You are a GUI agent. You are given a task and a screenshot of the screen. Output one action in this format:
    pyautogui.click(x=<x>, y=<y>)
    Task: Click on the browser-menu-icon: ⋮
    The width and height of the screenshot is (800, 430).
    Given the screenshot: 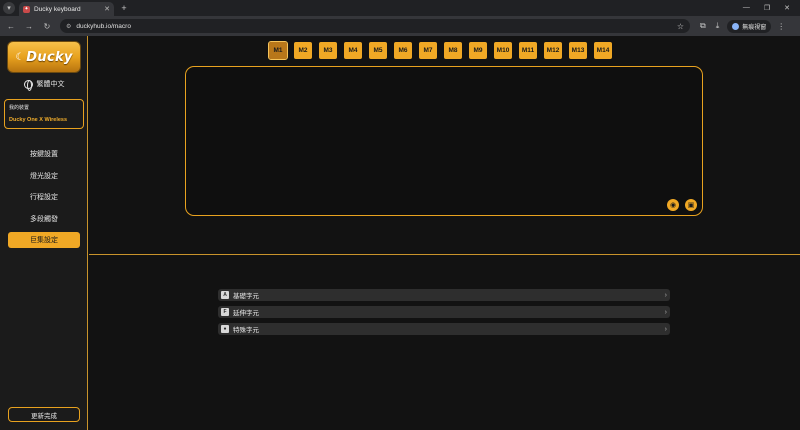 What is the action you would take?
    pyautogui.click(x=781, y=26)
    